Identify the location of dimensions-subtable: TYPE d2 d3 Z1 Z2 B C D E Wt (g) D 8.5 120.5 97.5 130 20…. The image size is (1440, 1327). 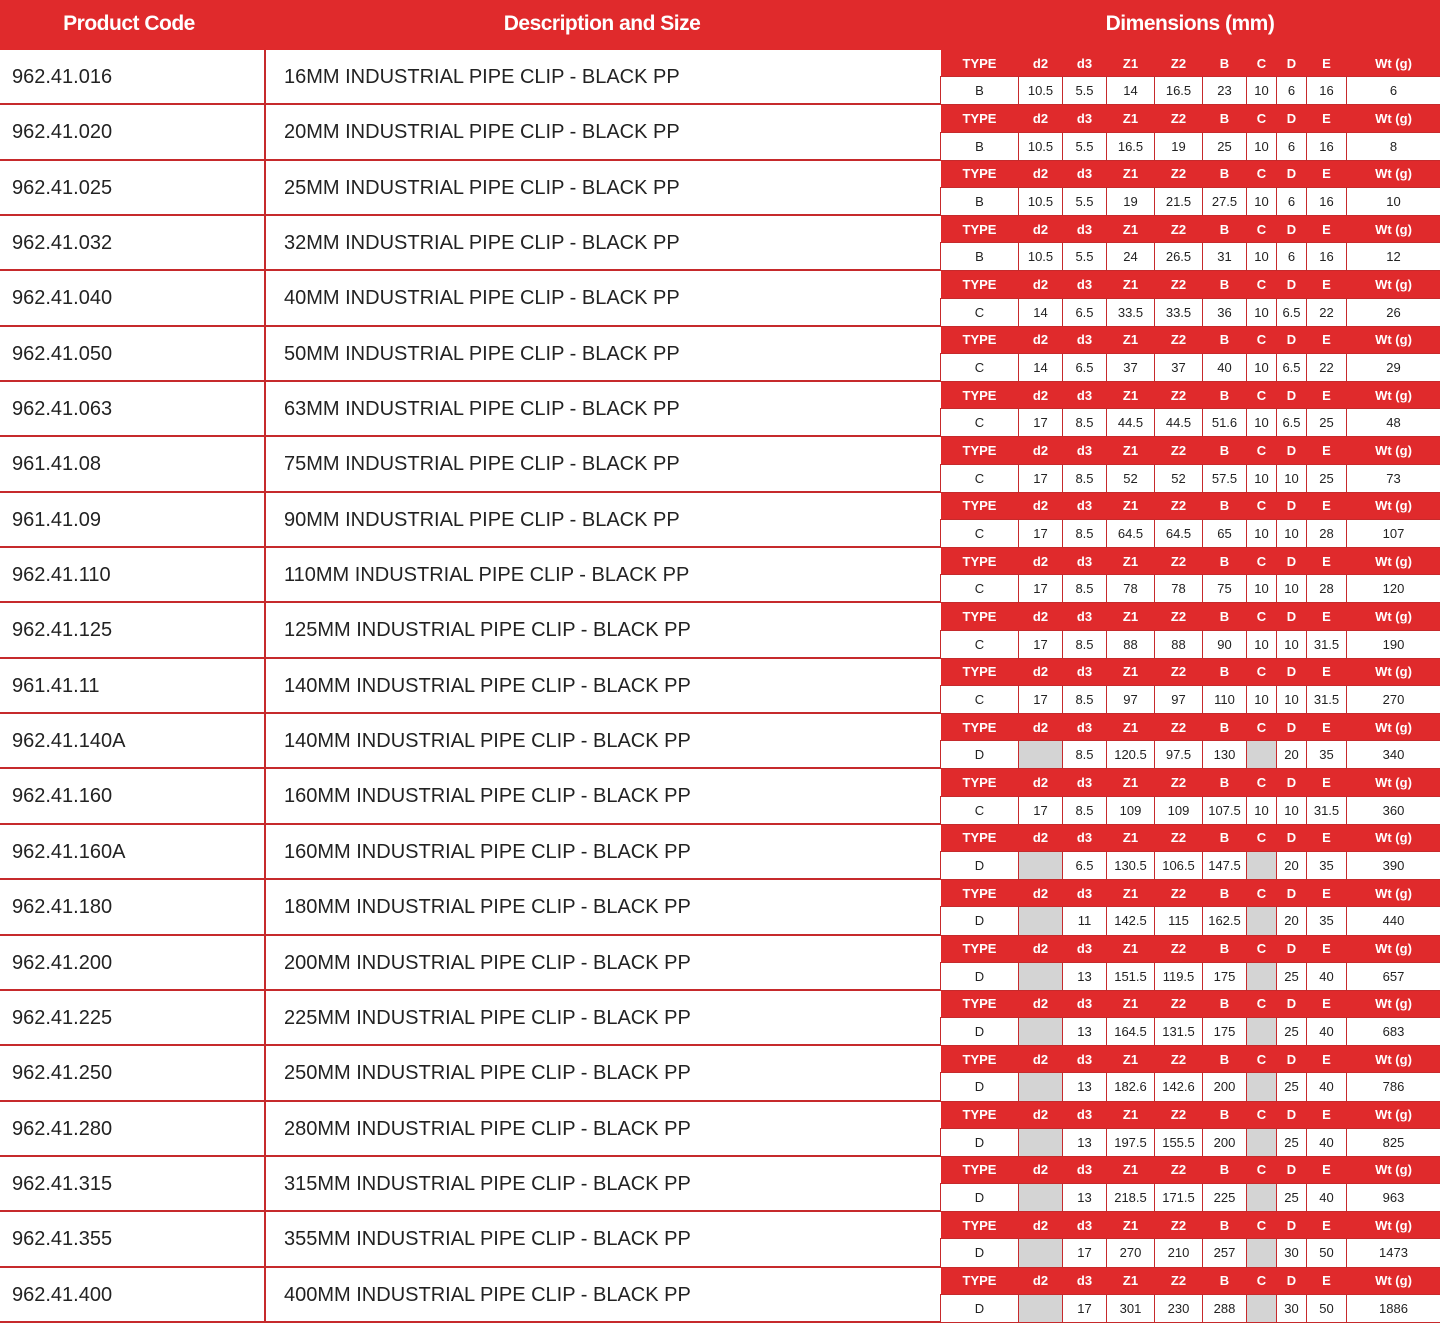
(1190, 742).